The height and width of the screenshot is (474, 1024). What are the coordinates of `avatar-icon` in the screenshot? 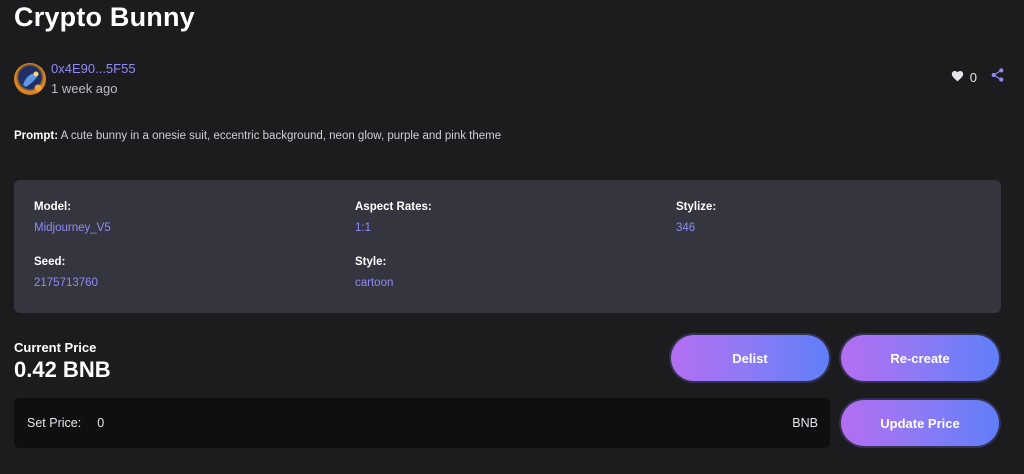 It's located at (31, 79).